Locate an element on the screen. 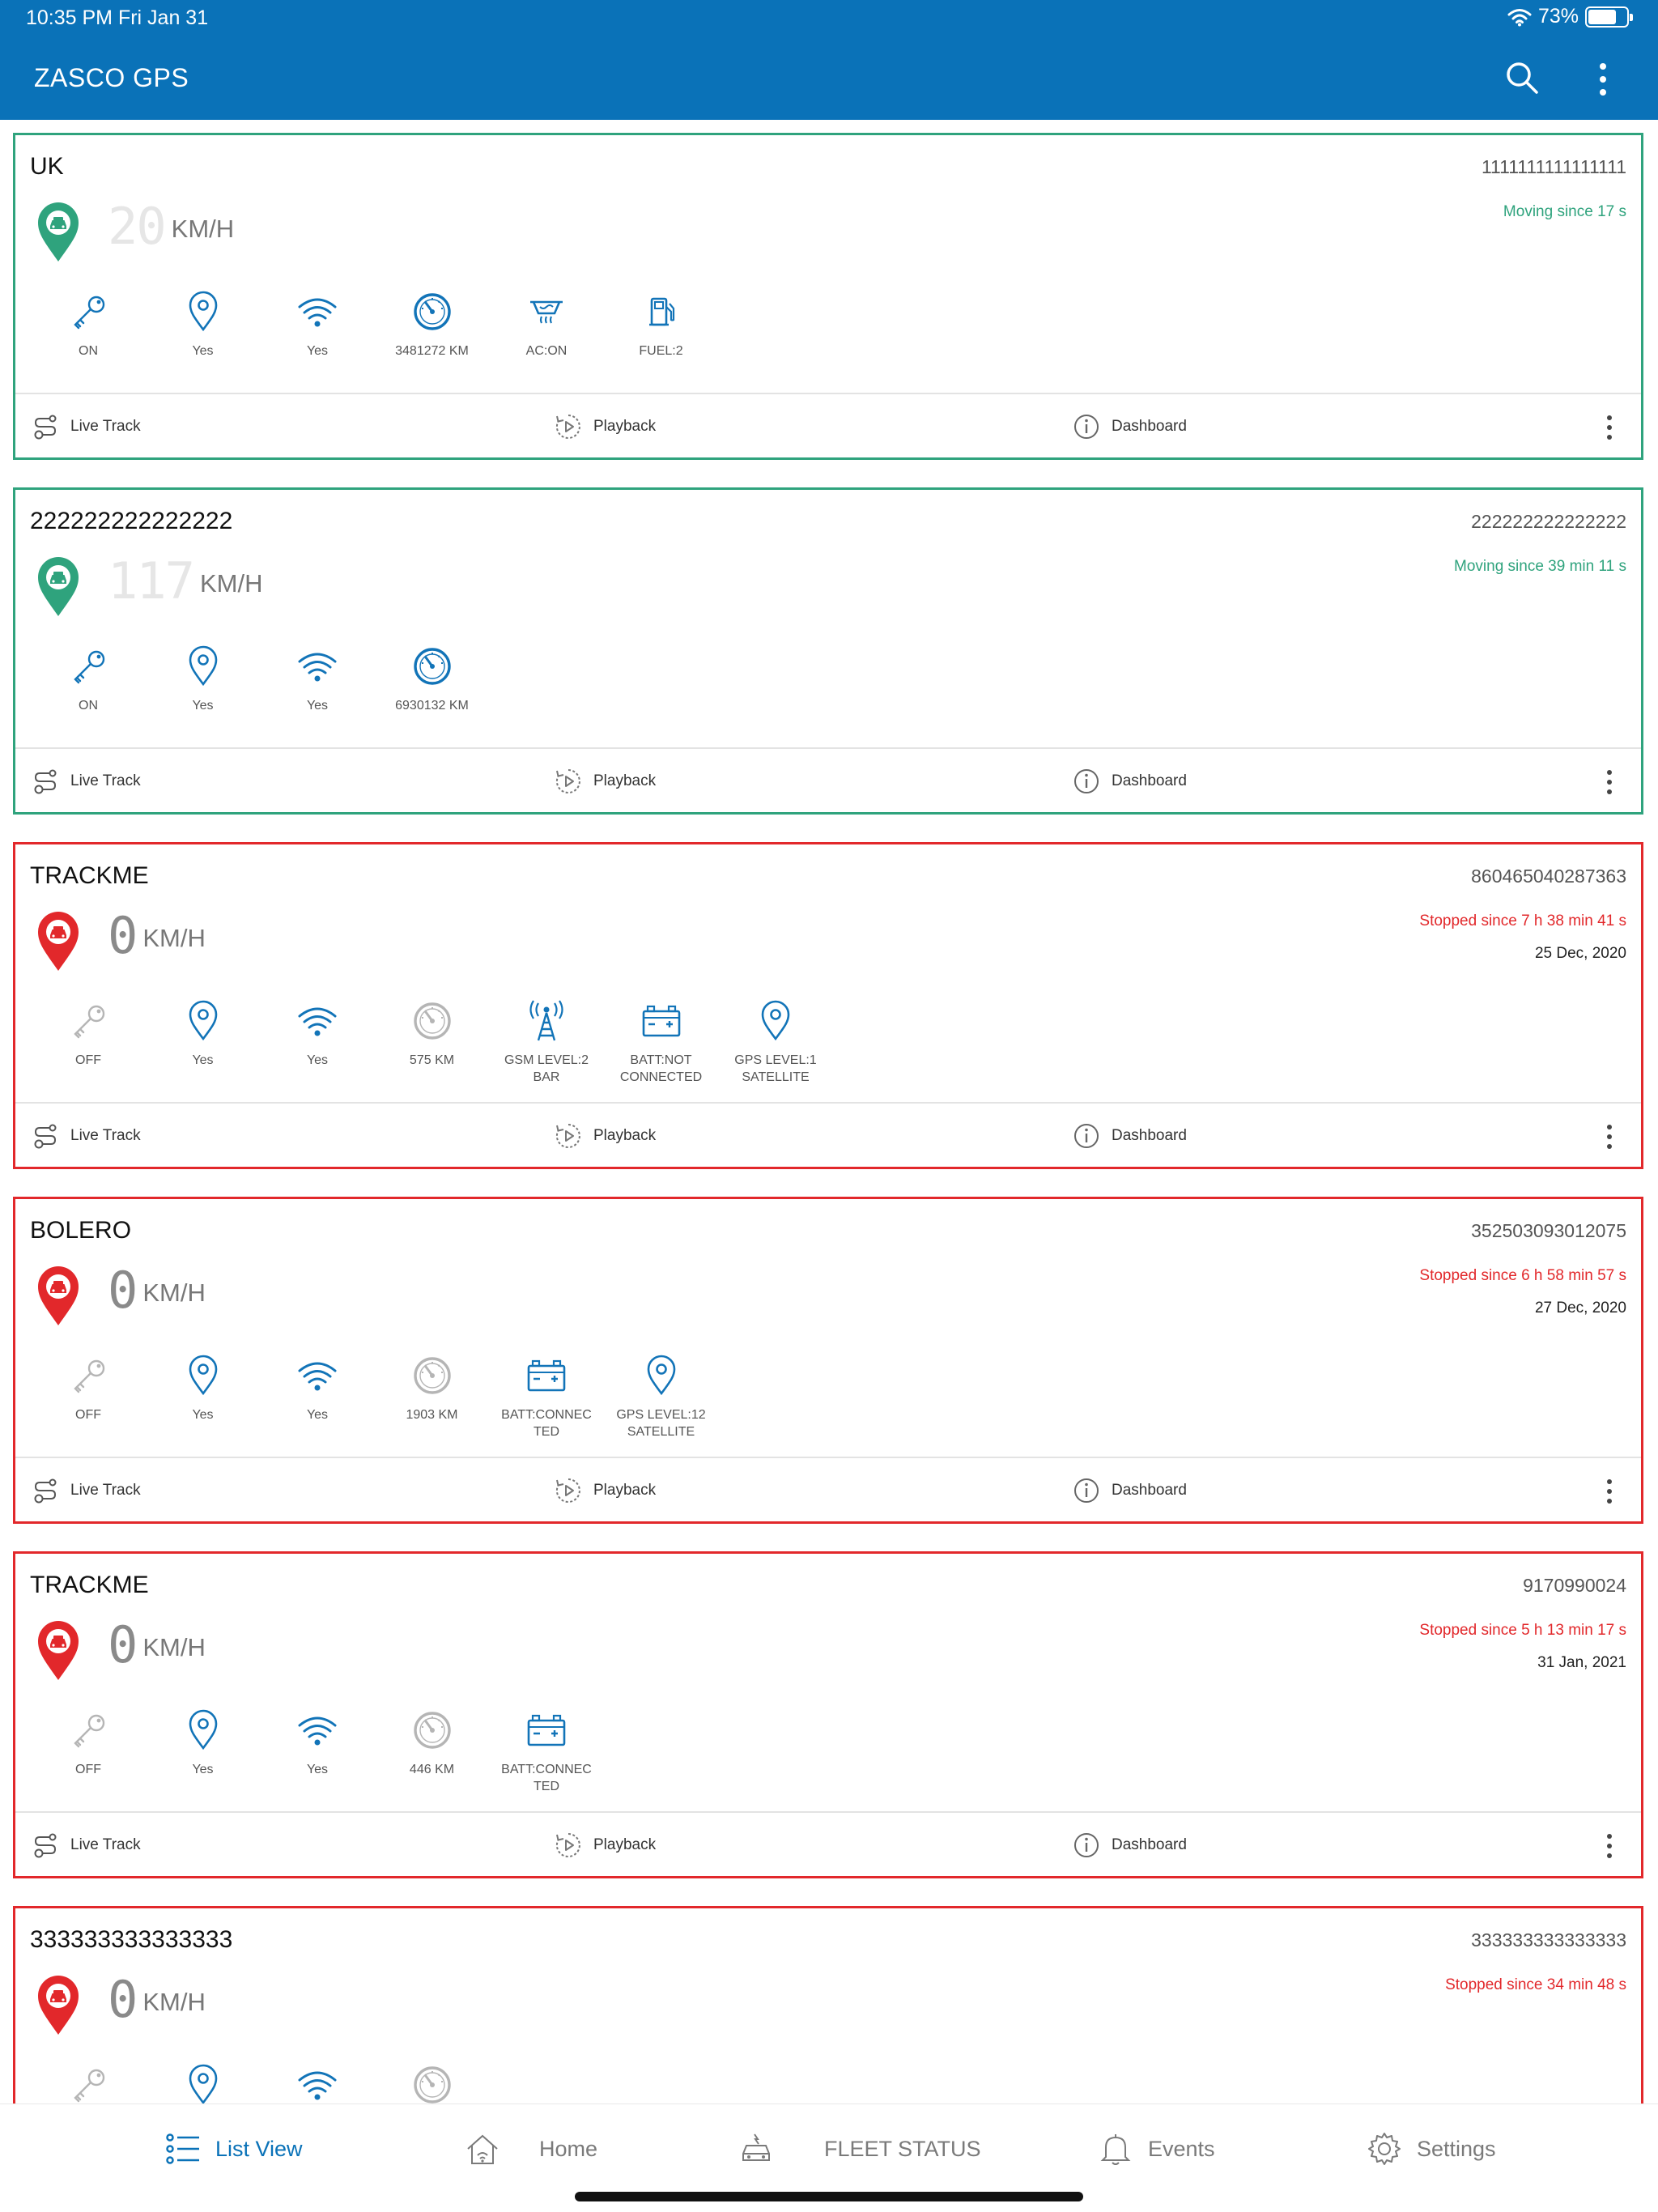 Image resolution: width=1658 pixels, height=2212 pixels. overflow-menu-icon is located at coordinates (1603, 79).